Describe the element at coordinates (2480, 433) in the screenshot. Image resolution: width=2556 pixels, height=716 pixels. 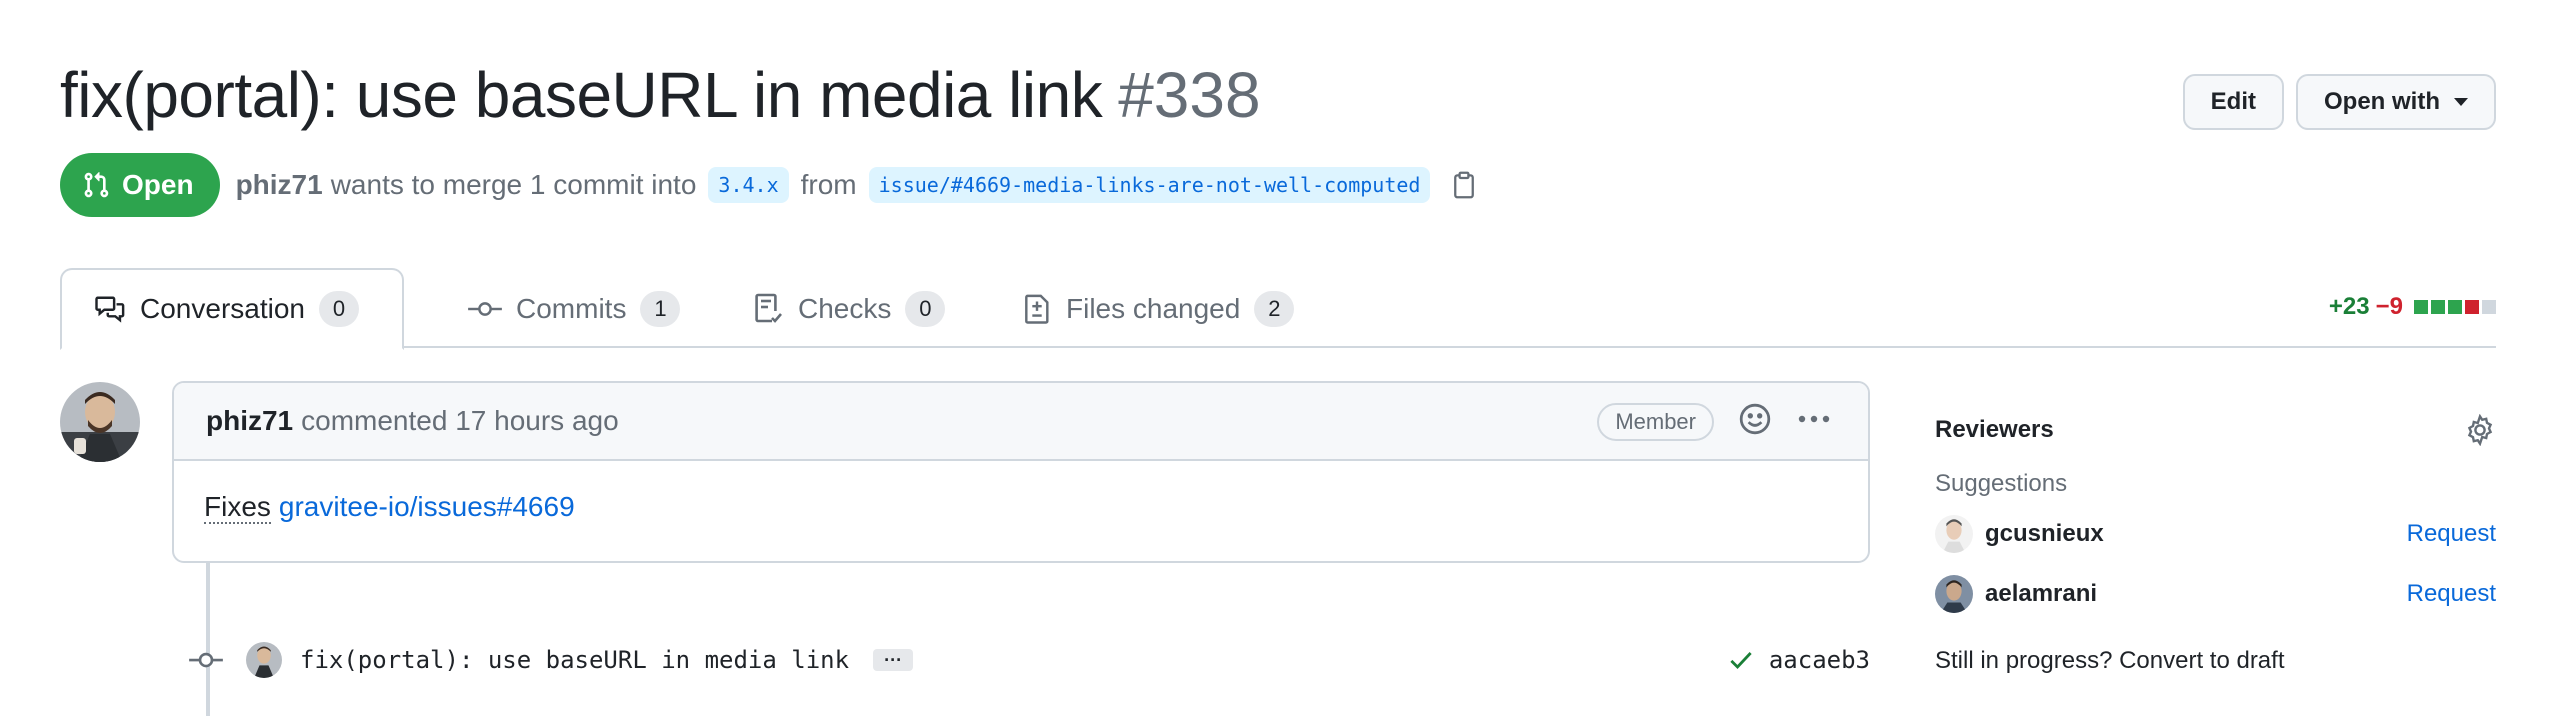
I see `gear-icon` at that location.